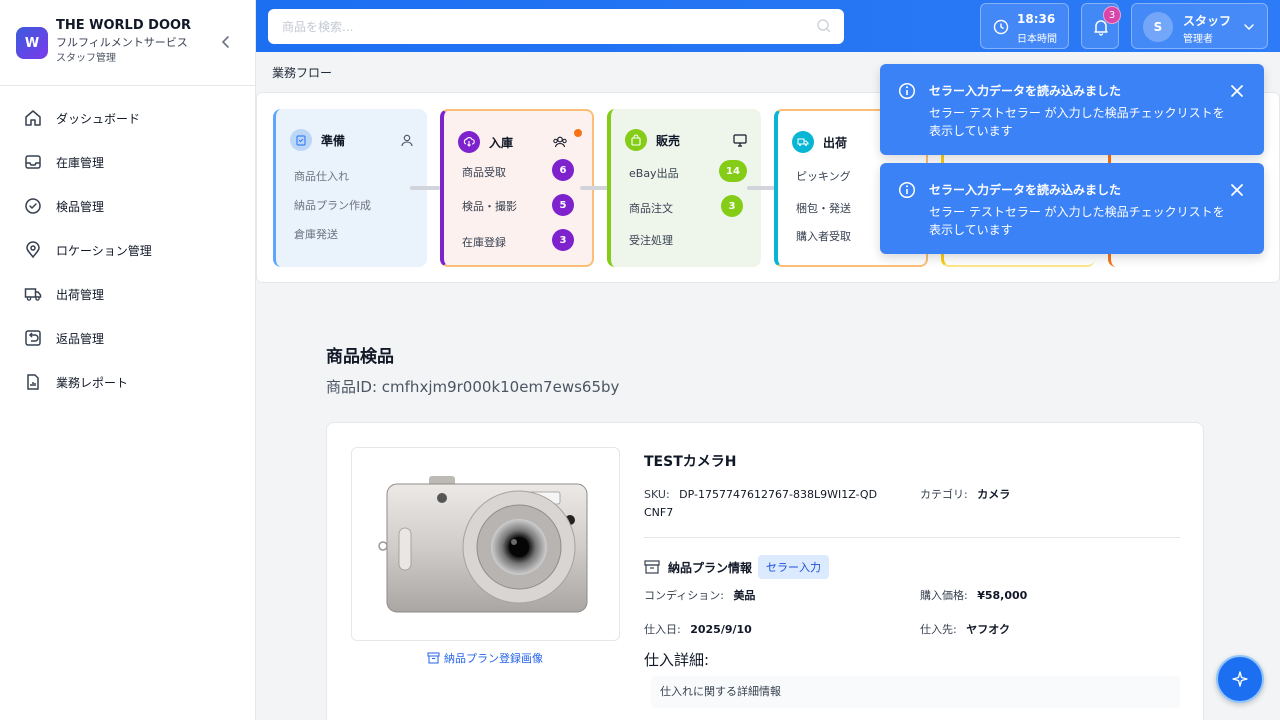  What do you see at coordinates (684, 595) in the screenshot?
I see `condition-label: コンディション:` at bounding box center [684, 595].